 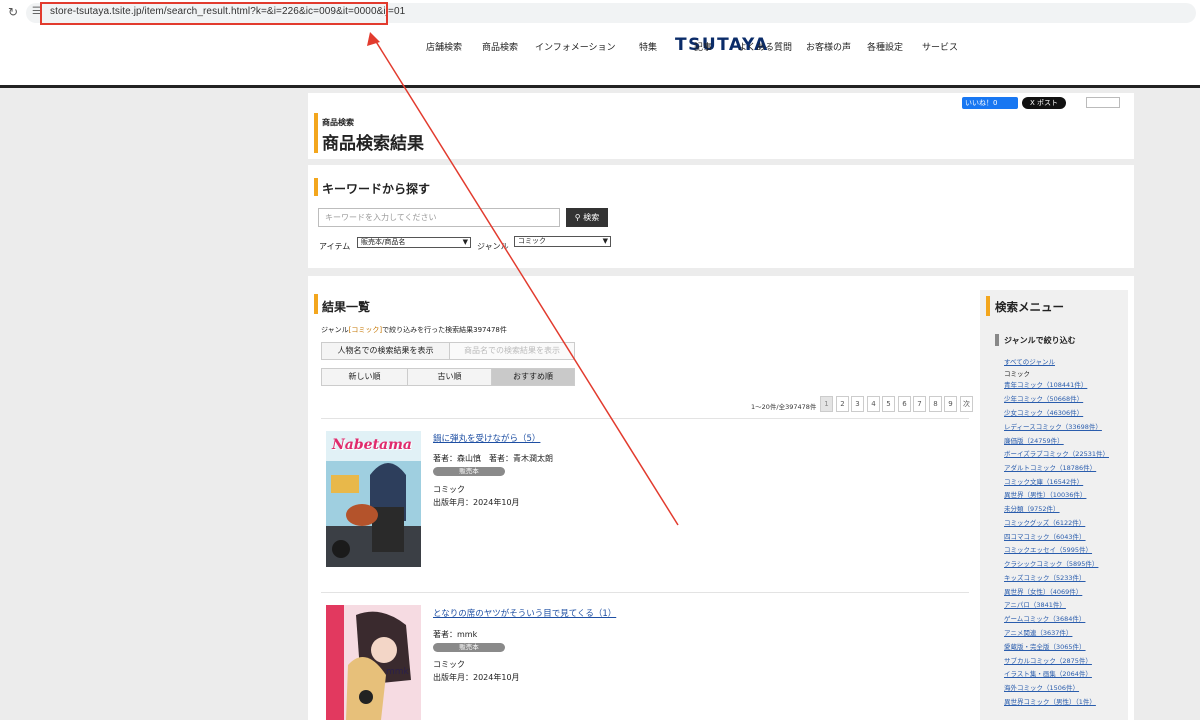 I want to click on reload-icon: ↻, so click(x=13, y=12).